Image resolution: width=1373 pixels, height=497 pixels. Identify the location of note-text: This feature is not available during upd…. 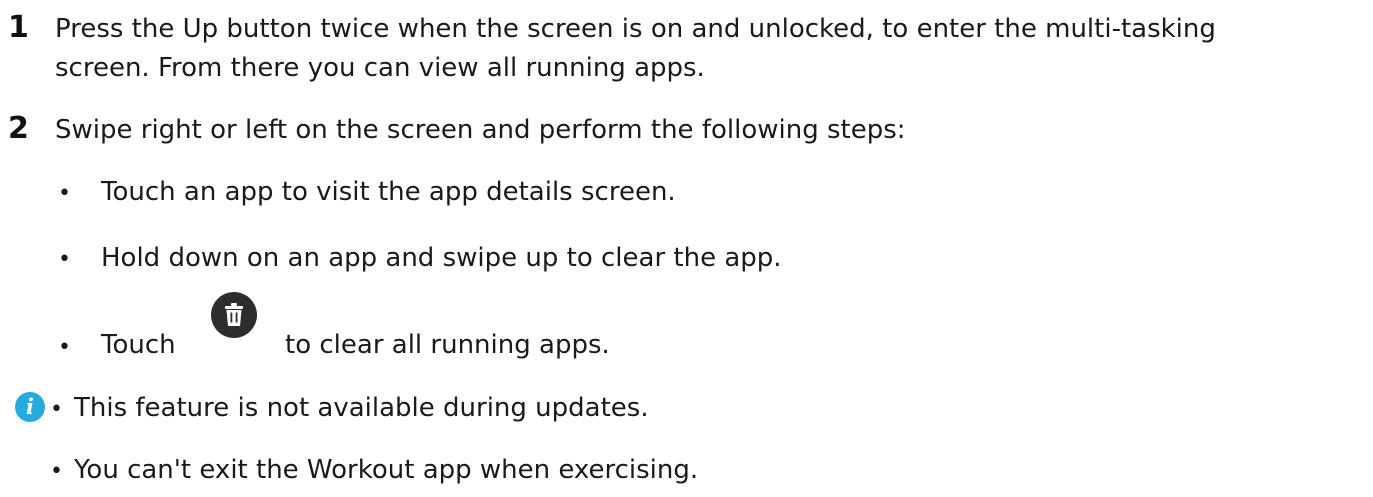
(361, 408).